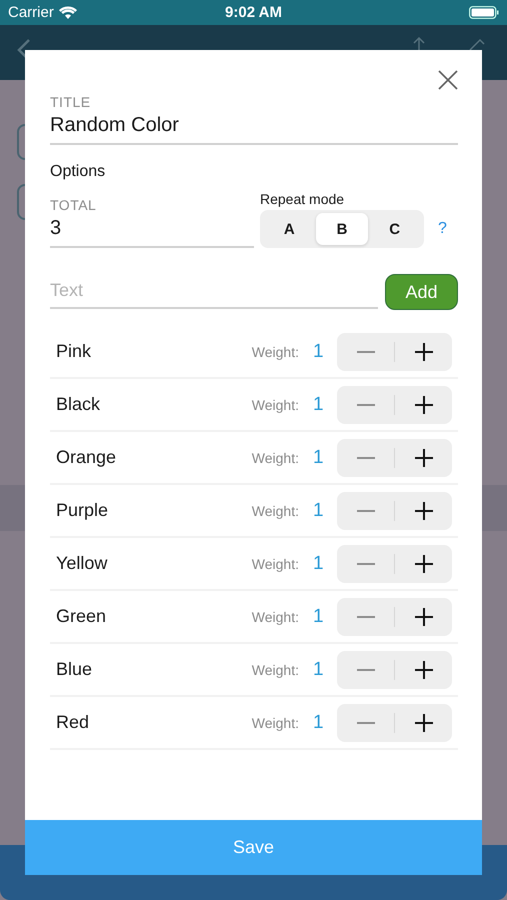  I want to click on repeat-mode-label: Repeat mode, so click(303, 199).